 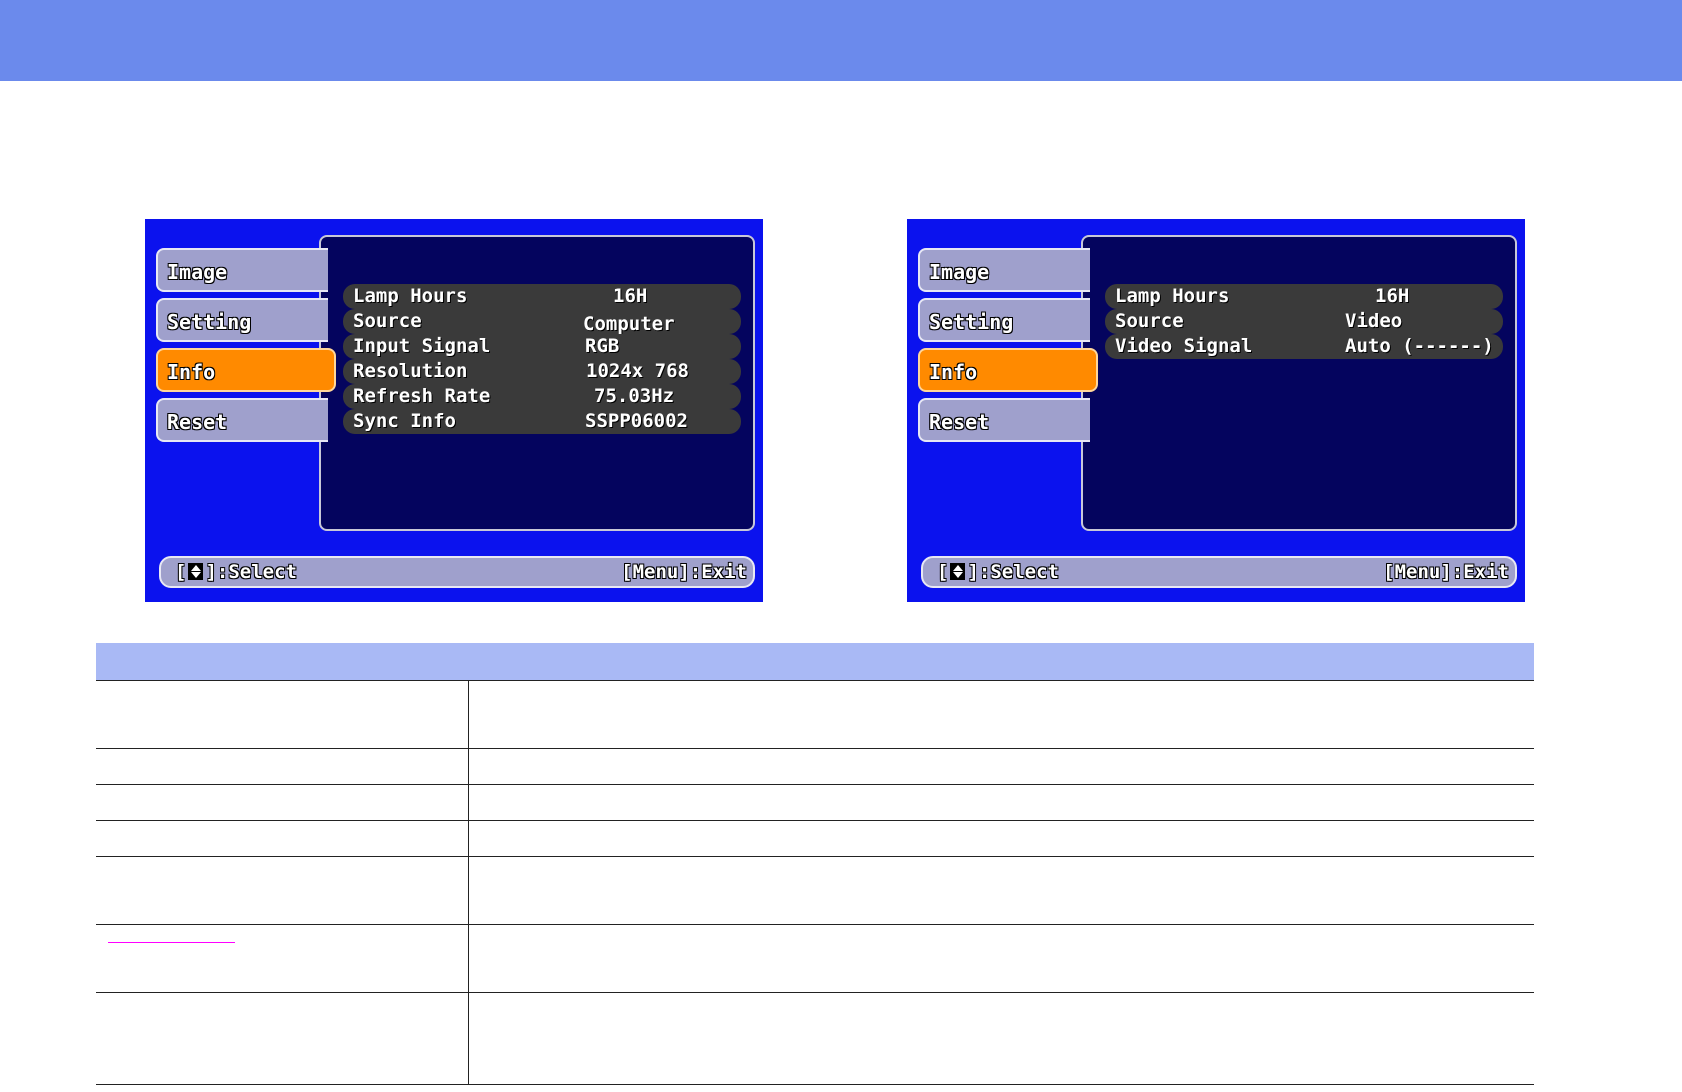 I want to click on info-panel, so click(x=1299, y=383).